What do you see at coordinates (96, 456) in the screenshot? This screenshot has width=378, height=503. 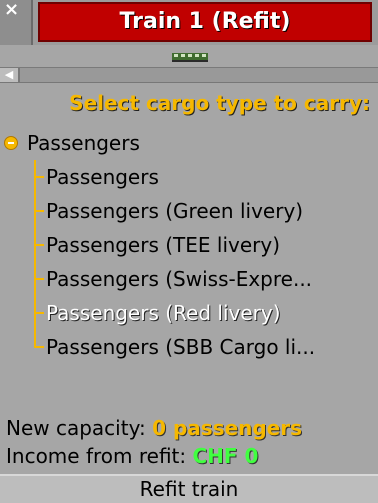 I see `income-label: Income from refit:` at bounding box center [96, 456].